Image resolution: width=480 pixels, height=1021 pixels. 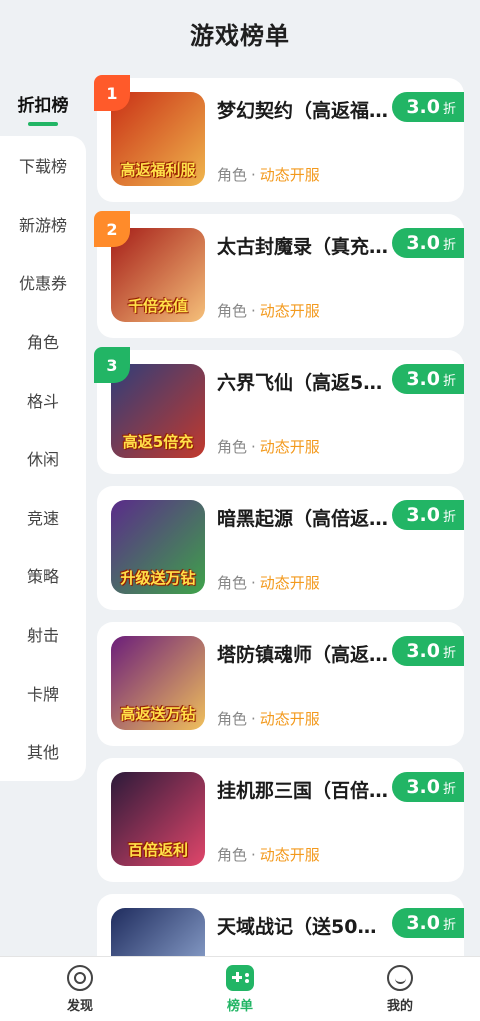 What do you see at coordinates (43, 224) in the screenshot?
I see `sidebar-item-new-games: 新游榜` at bounding box center [43, 224].